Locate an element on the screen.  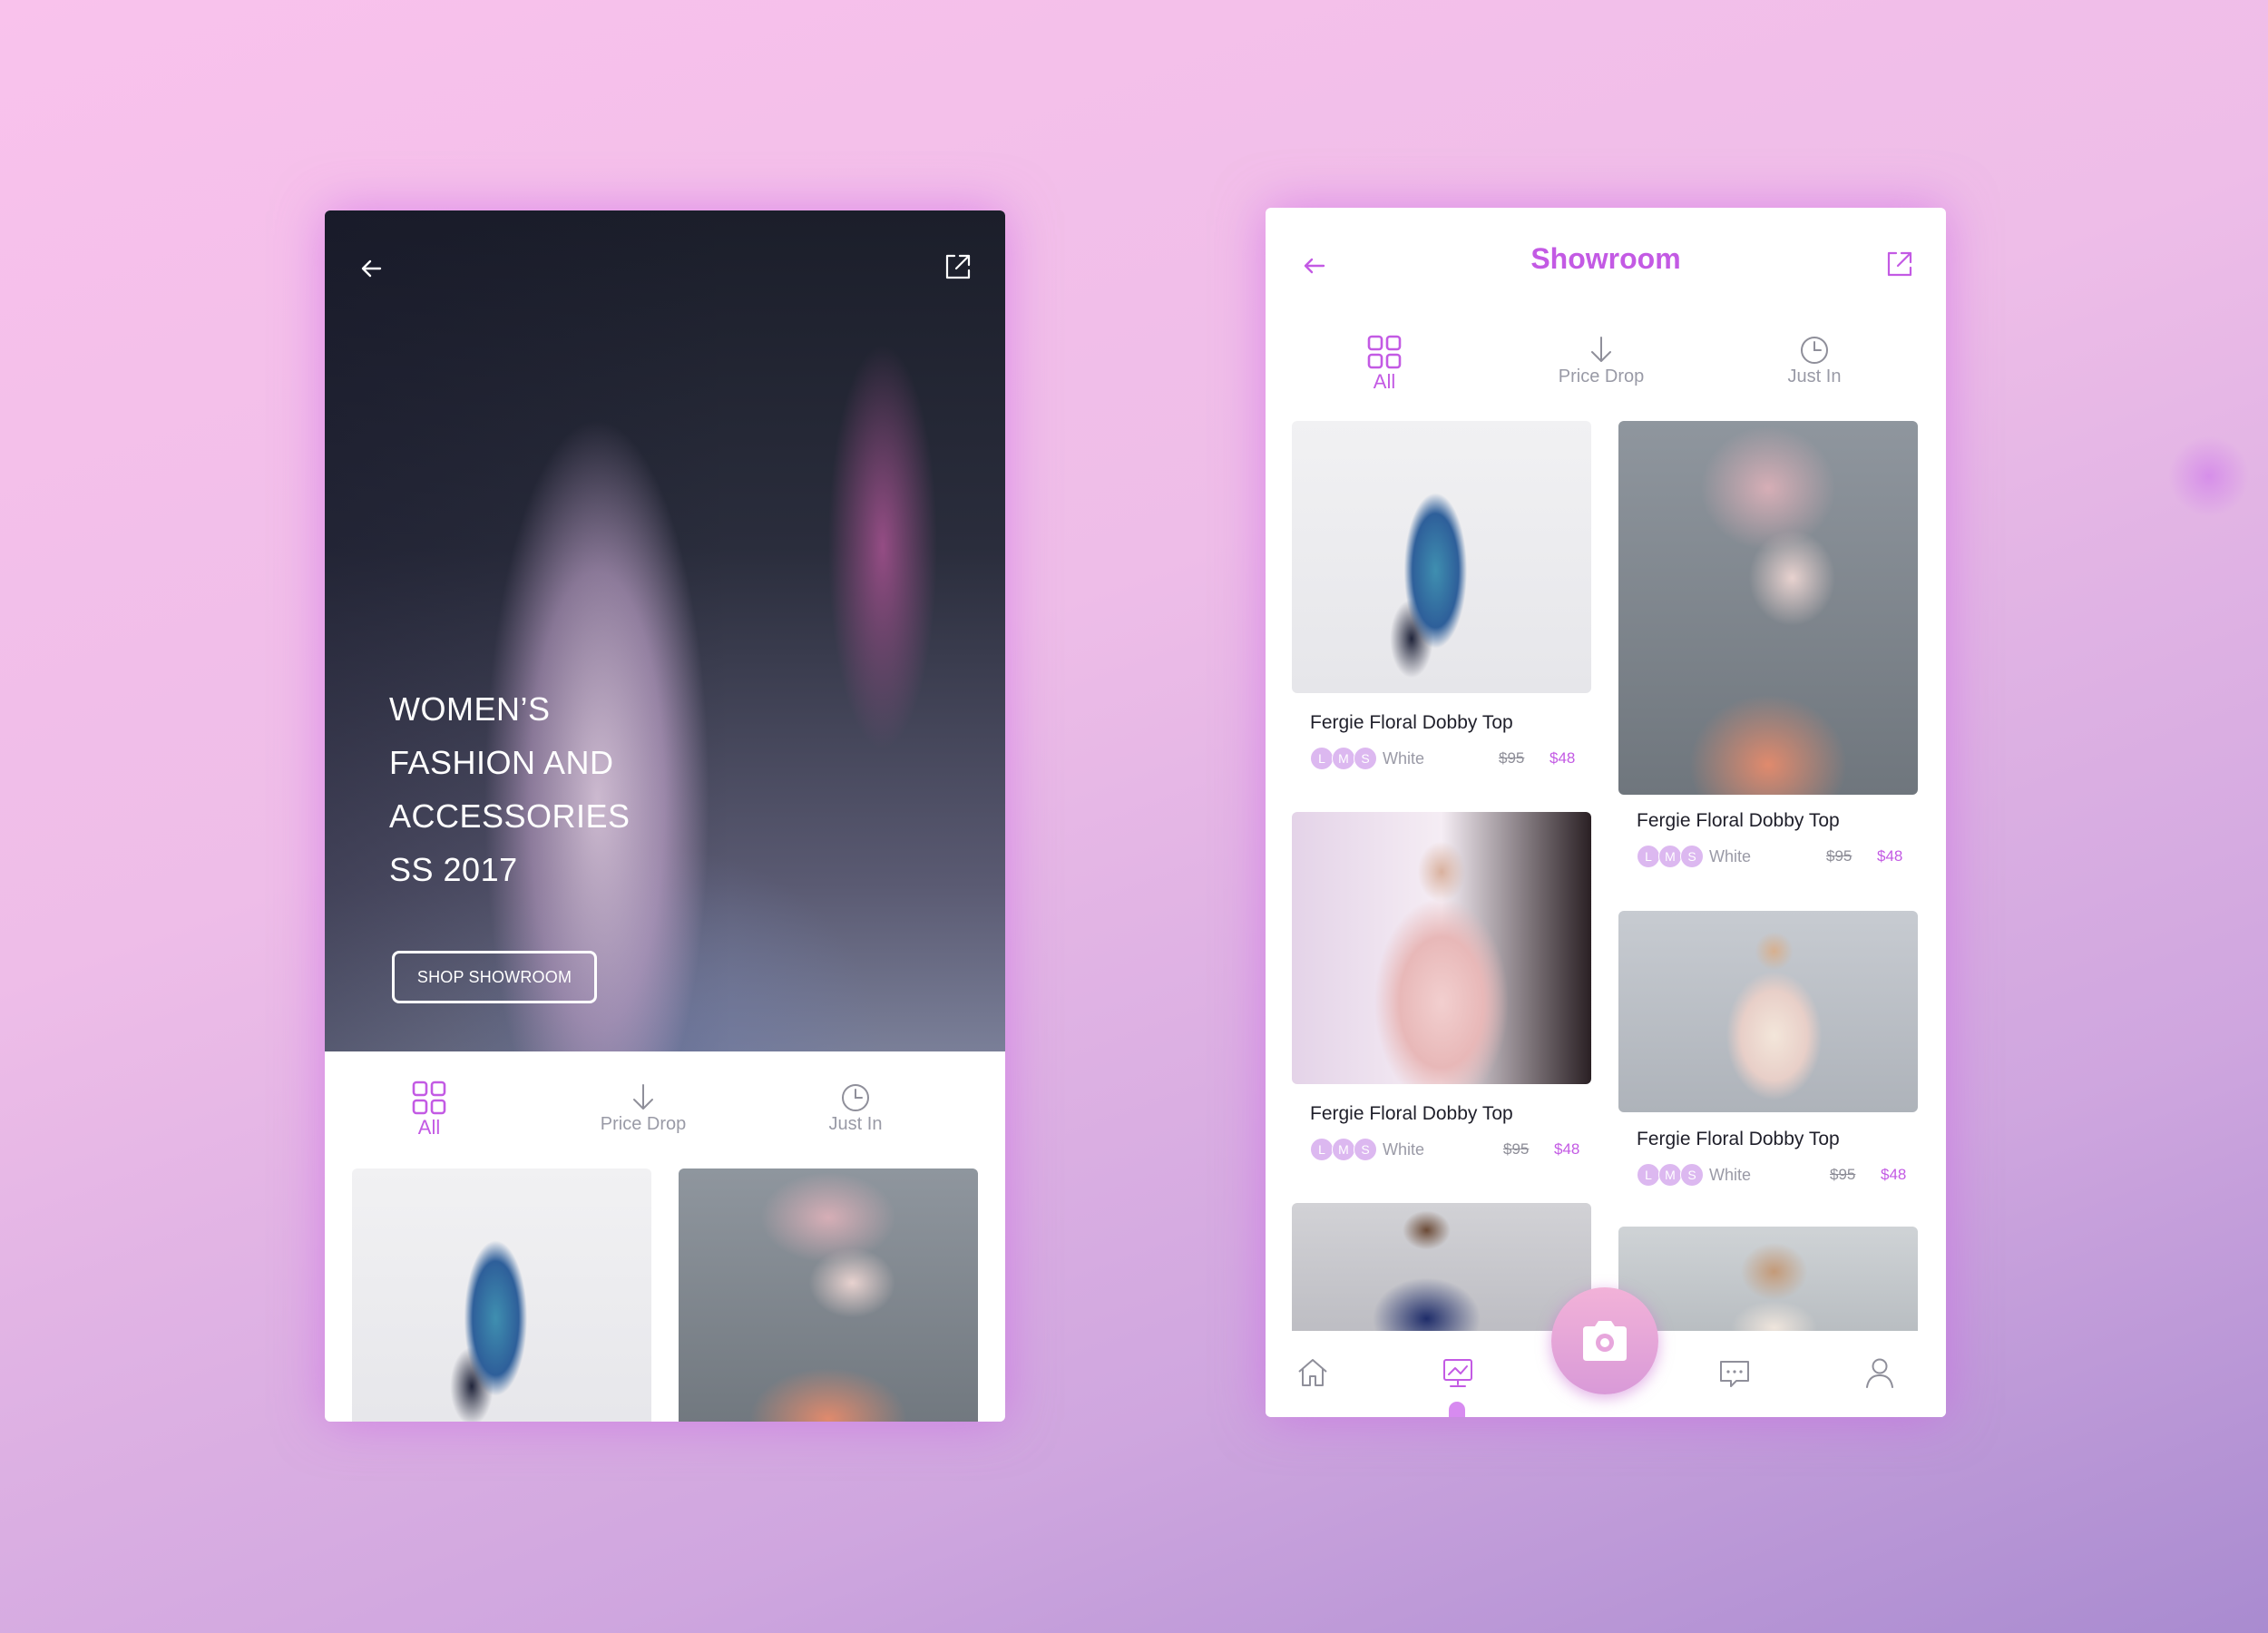
background-glow-dot is located at coordinates (2209, 476).